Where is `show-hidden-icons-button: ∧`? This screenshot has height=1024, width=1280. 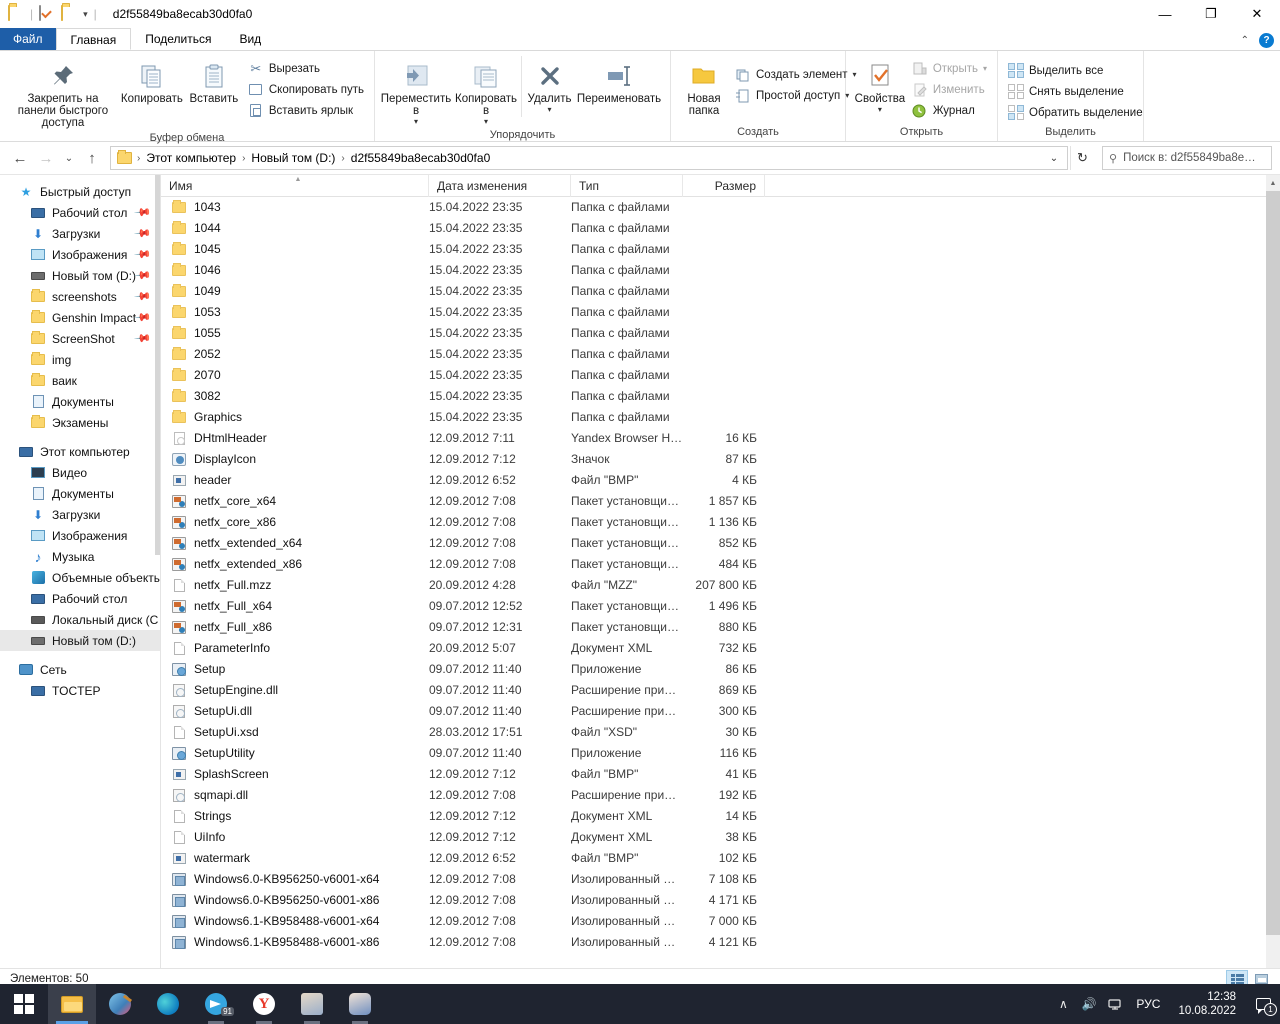 show-hidden-icons-button: ∧ is located at coordinates (1063, 1004).